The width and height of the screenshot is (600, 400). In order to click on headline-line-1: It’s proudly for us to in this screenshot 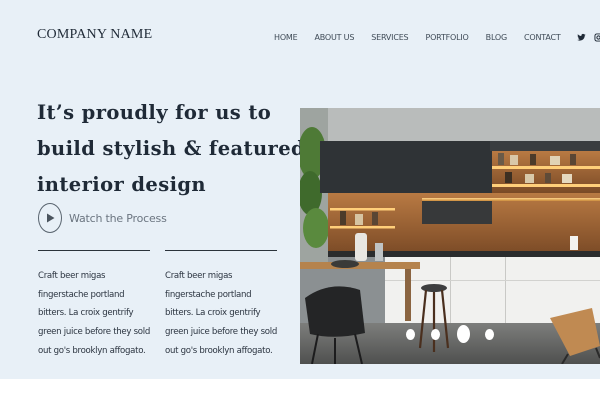, I will do `click(154, 112)`.